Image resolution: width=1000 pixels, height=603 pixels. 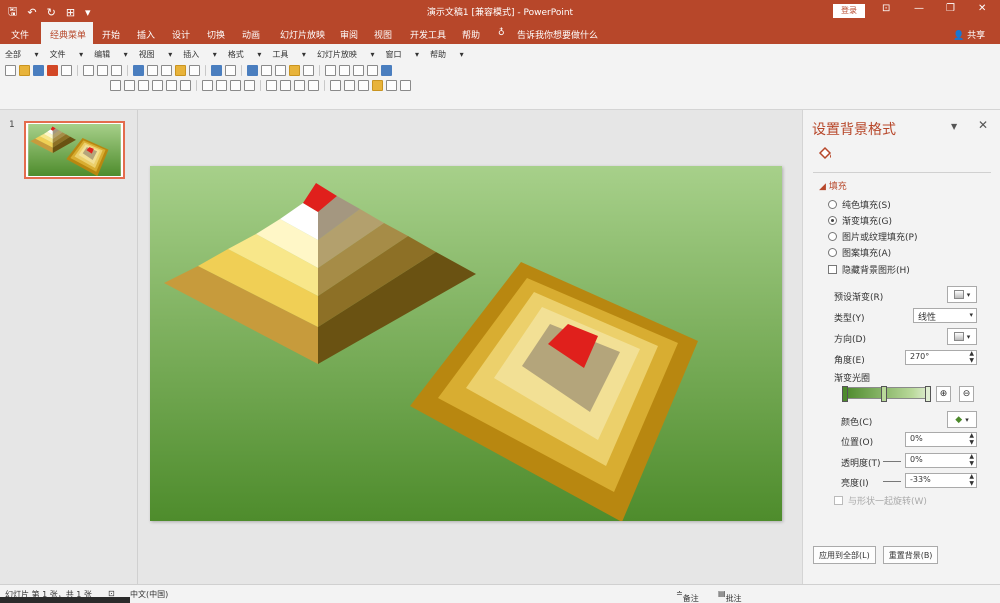 What do you see at coordinates (302, 34) in the screenshot?
I see `tab-slideshow: 幻灯片放映` at bounding box center [302, 34].